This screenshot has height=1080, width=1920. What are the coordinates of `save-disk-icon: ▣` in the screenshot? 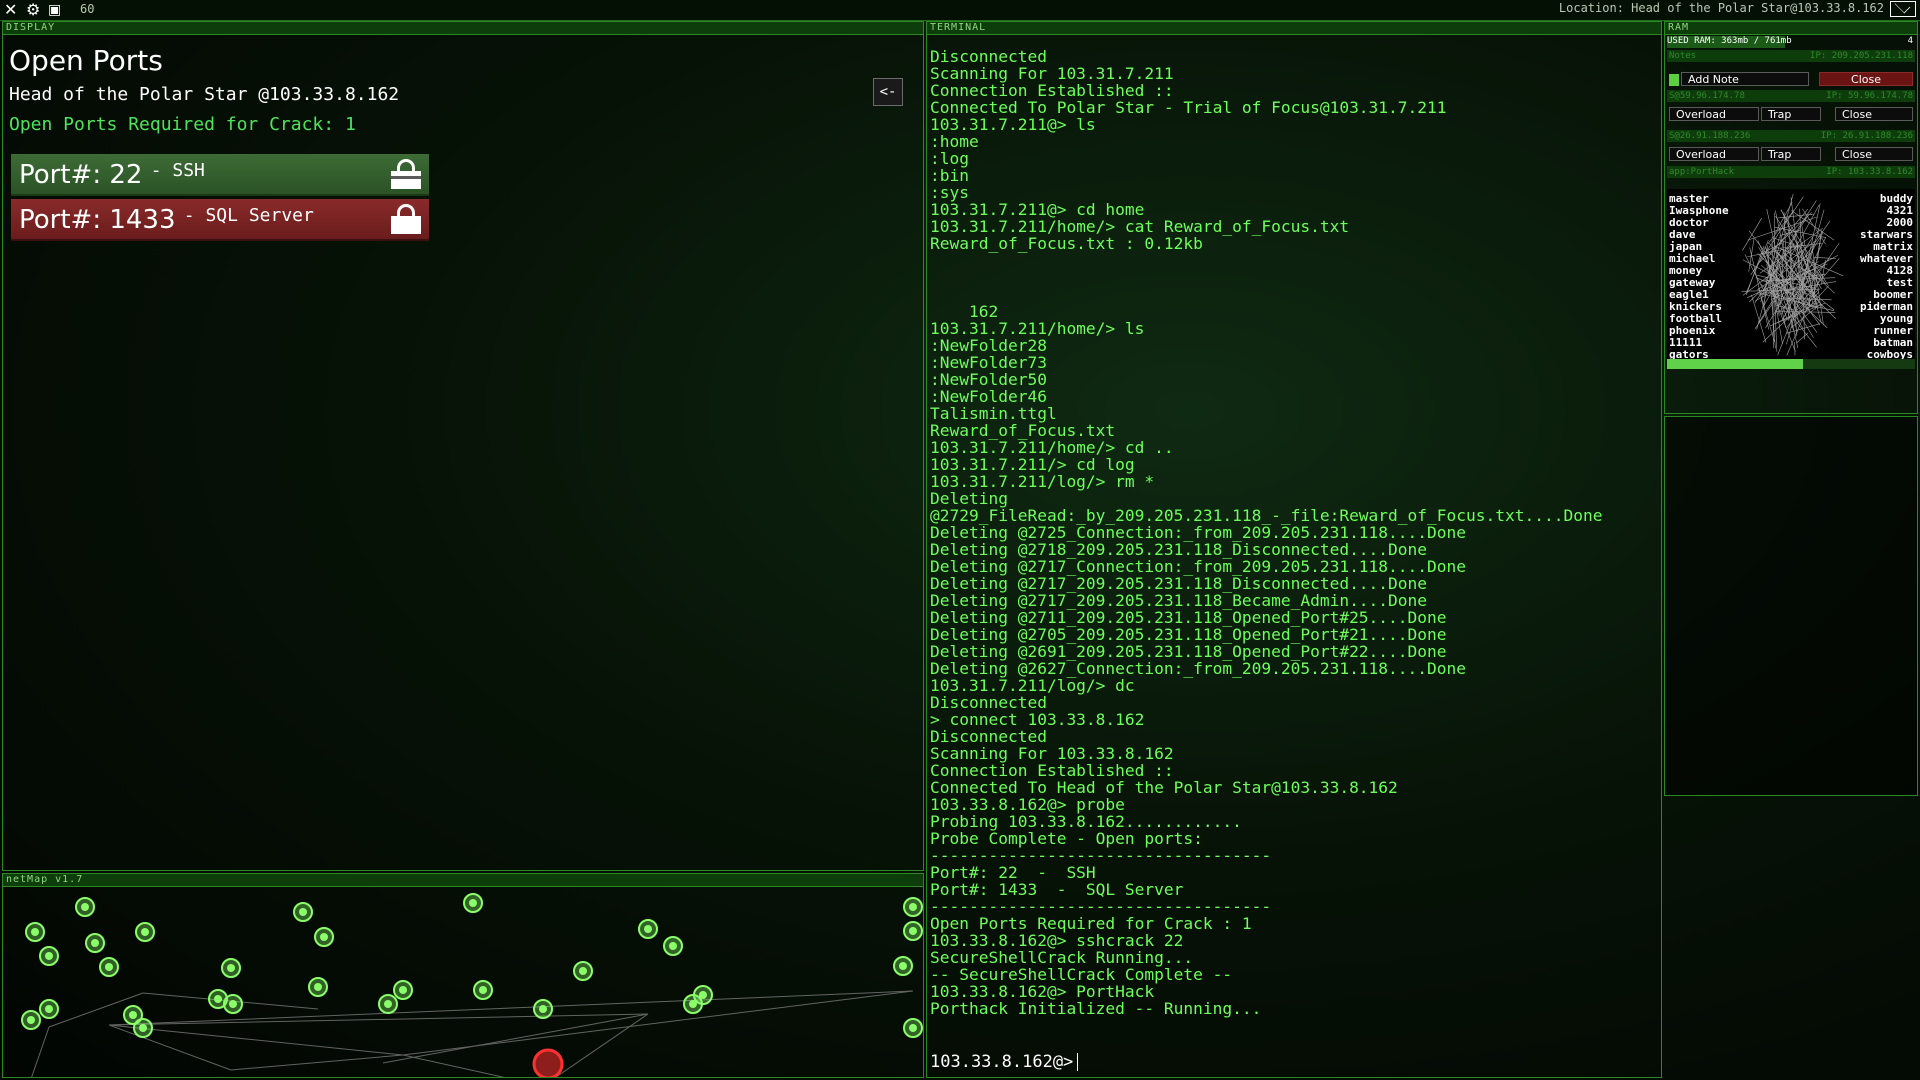 It's located at (54, 10).